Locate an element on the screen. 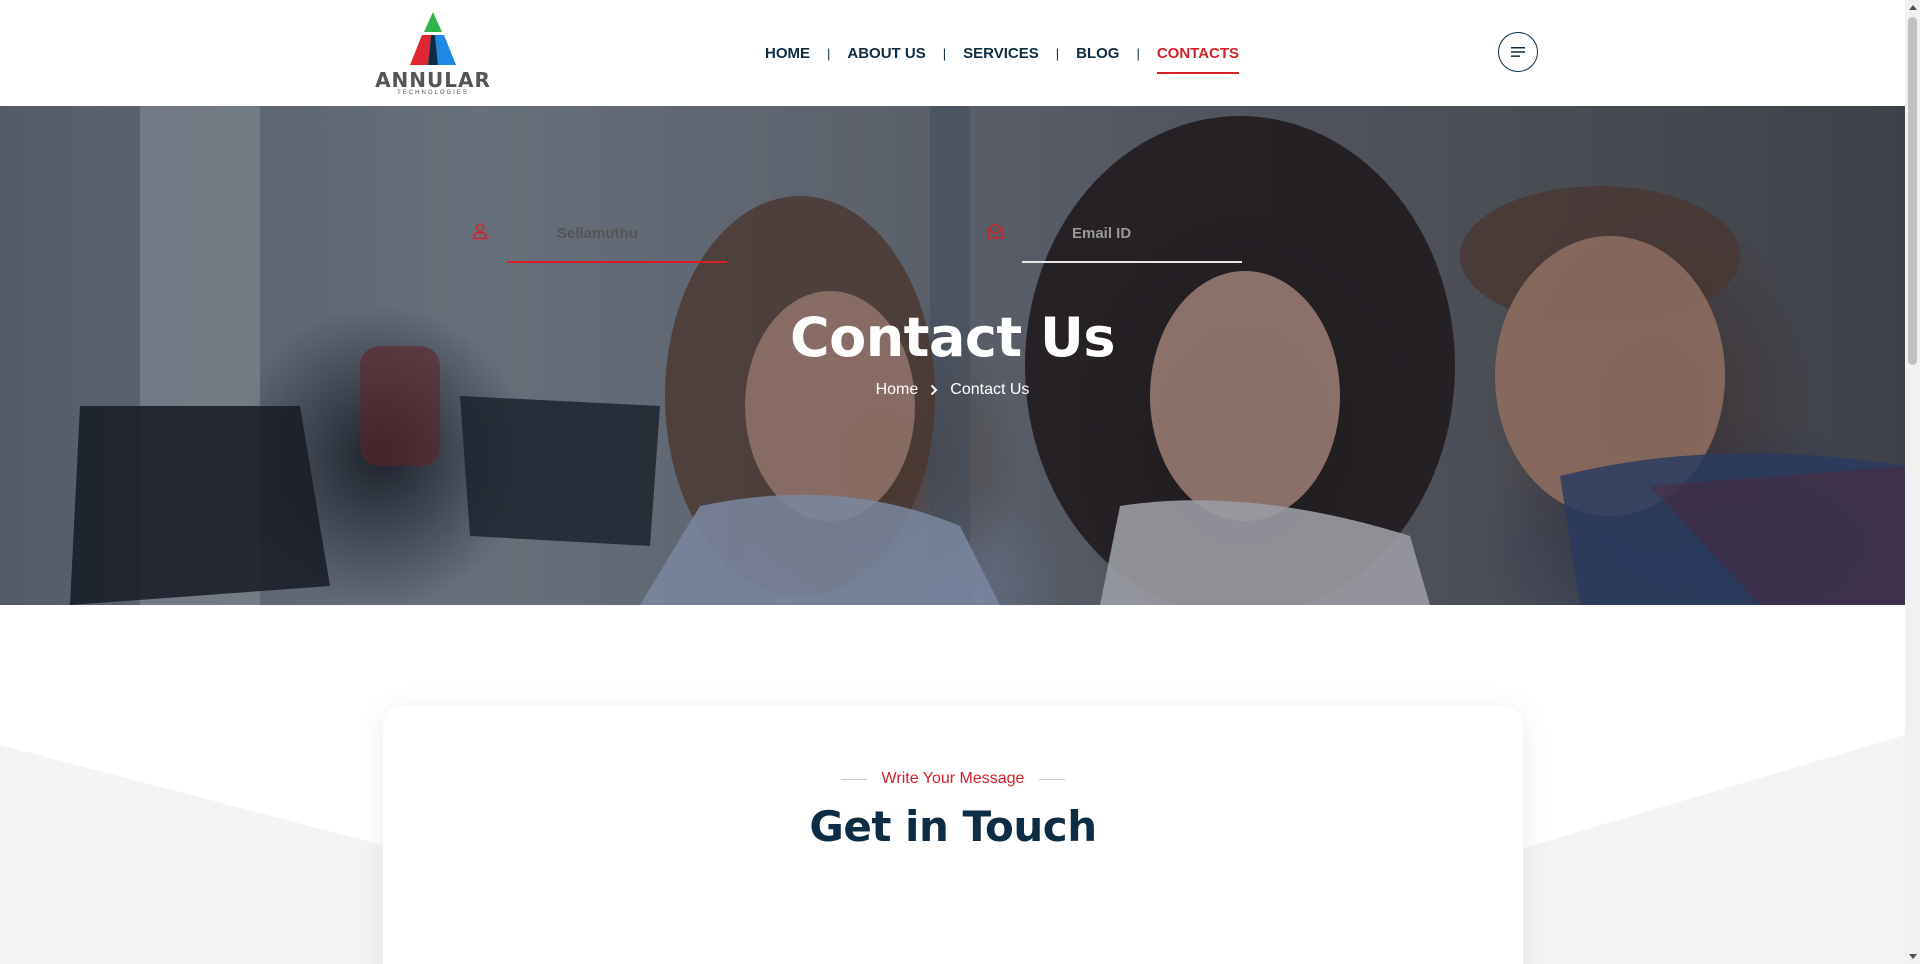 The width and height of the screenshot is (1920, 964). section-title: Get in Touch is located at coordinates (953, 826).